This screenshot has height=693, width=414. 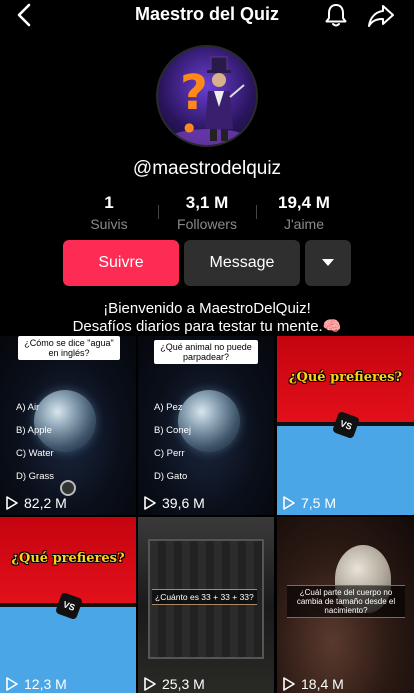 I want to click on timer-icon, so click(x=68, y=488).